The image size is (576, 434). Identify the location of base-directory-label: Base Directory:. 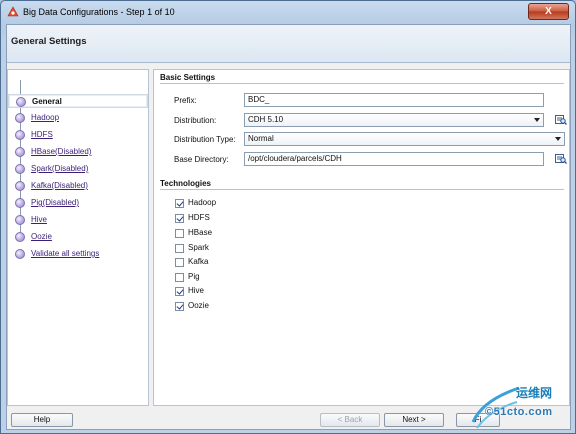
(201, 159).